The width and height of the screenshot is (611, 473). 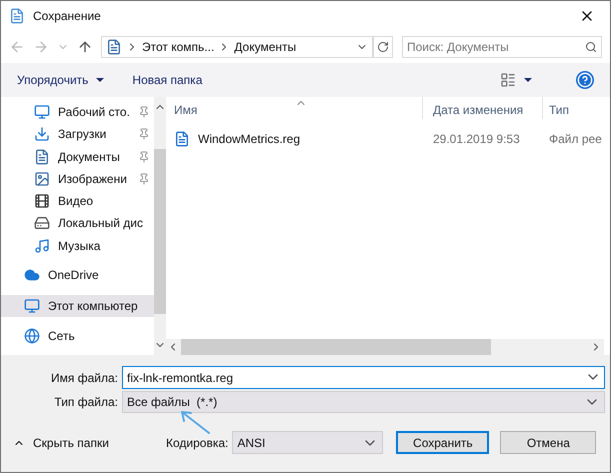 I want to click on view-options-button, so click(x=516, y=80).